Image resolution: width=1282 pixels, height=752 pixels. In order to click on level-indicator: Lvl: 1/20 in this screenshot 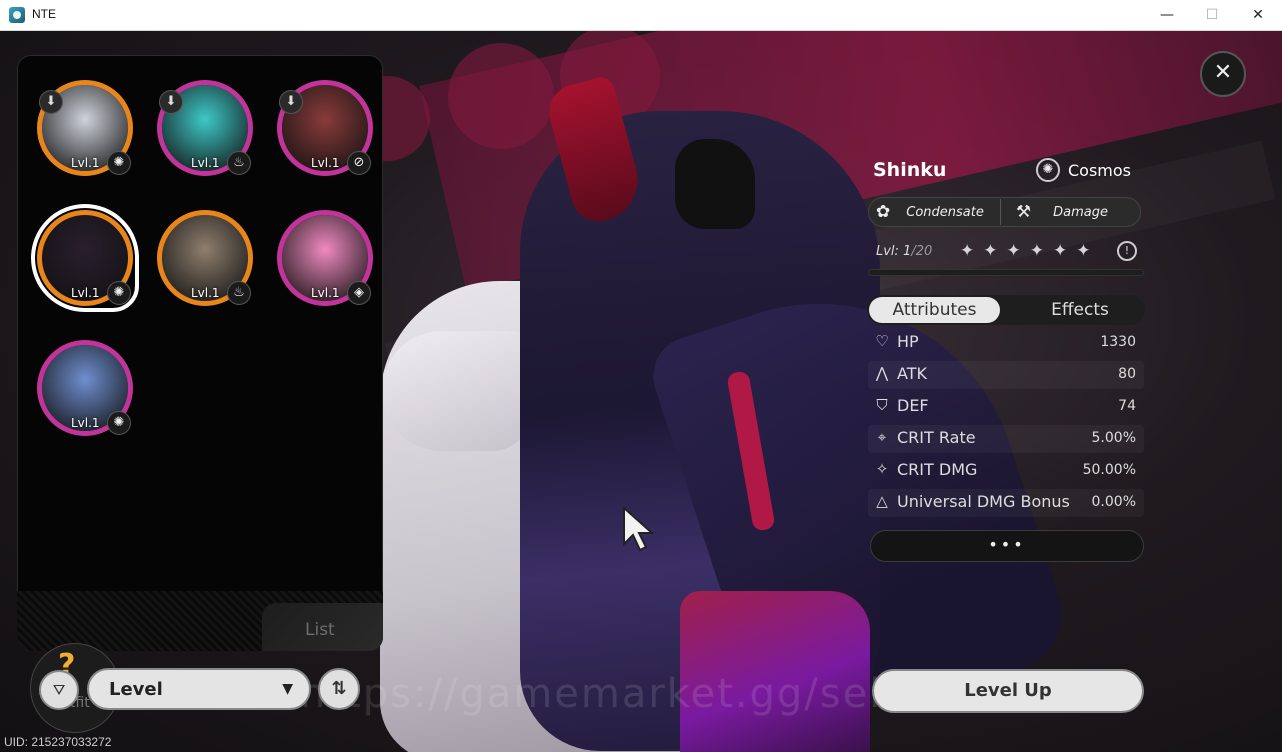, I will do `click(904, 251)`.